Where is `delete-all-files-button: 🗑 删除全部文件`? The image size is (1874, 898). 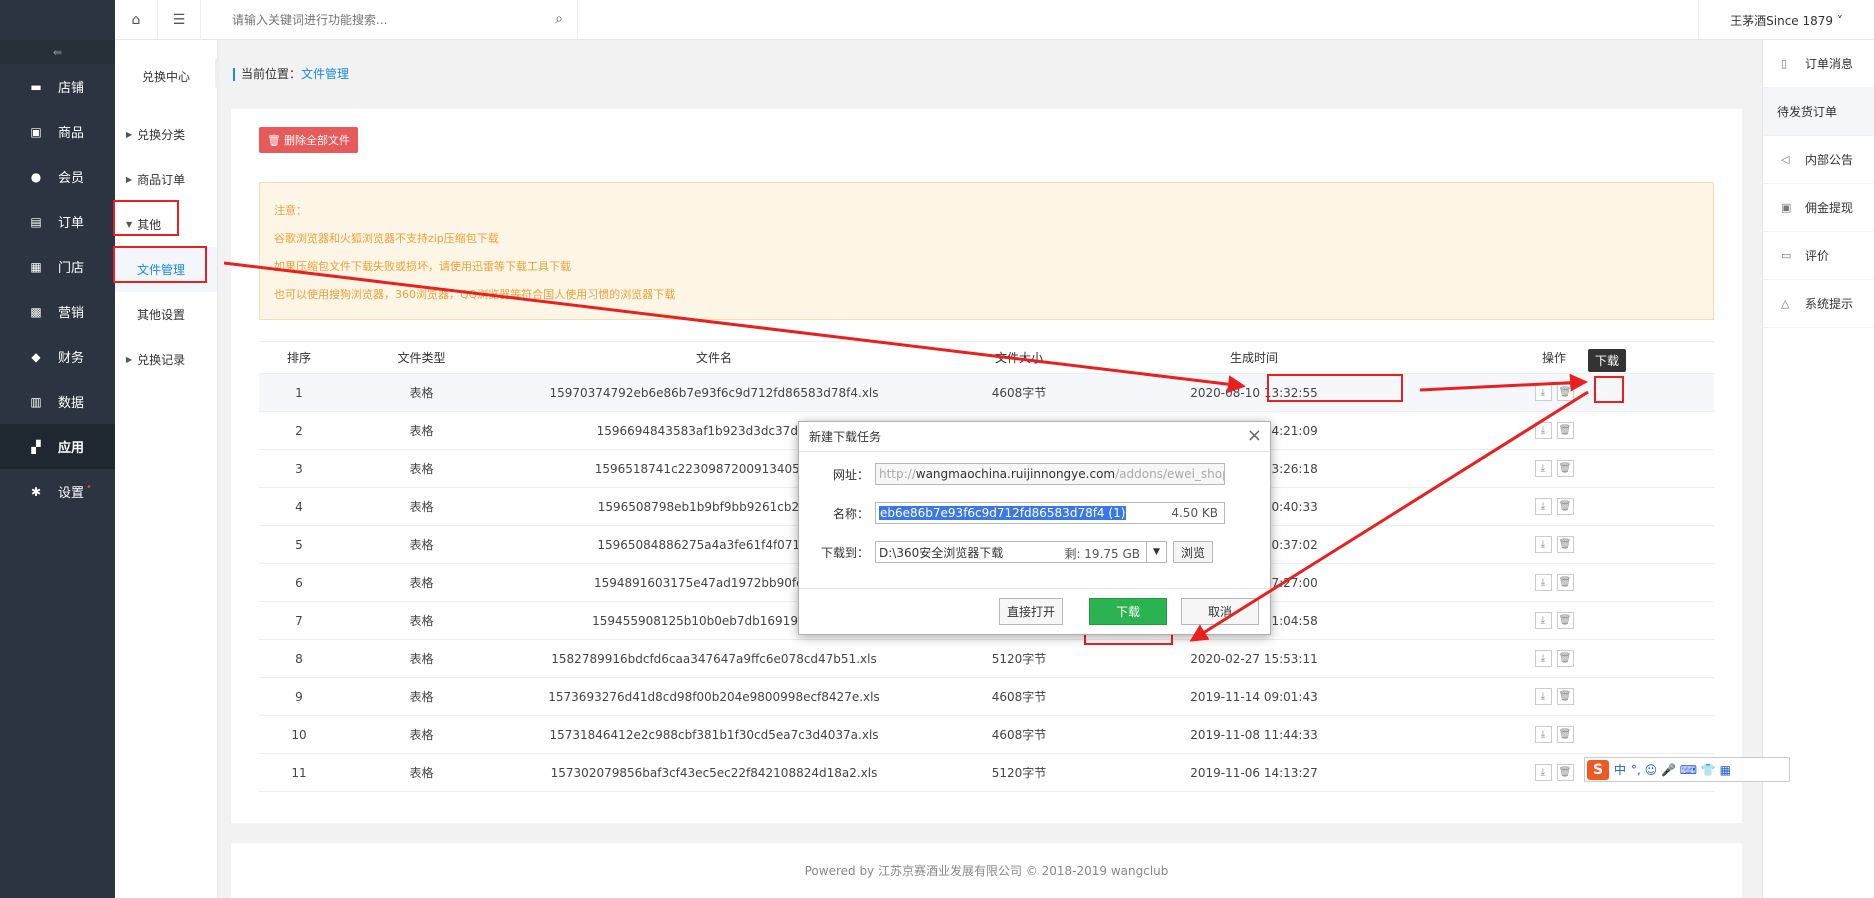 delete-all-files-button: 🗑 删除全部文件 is located at coordinates (309, 140).